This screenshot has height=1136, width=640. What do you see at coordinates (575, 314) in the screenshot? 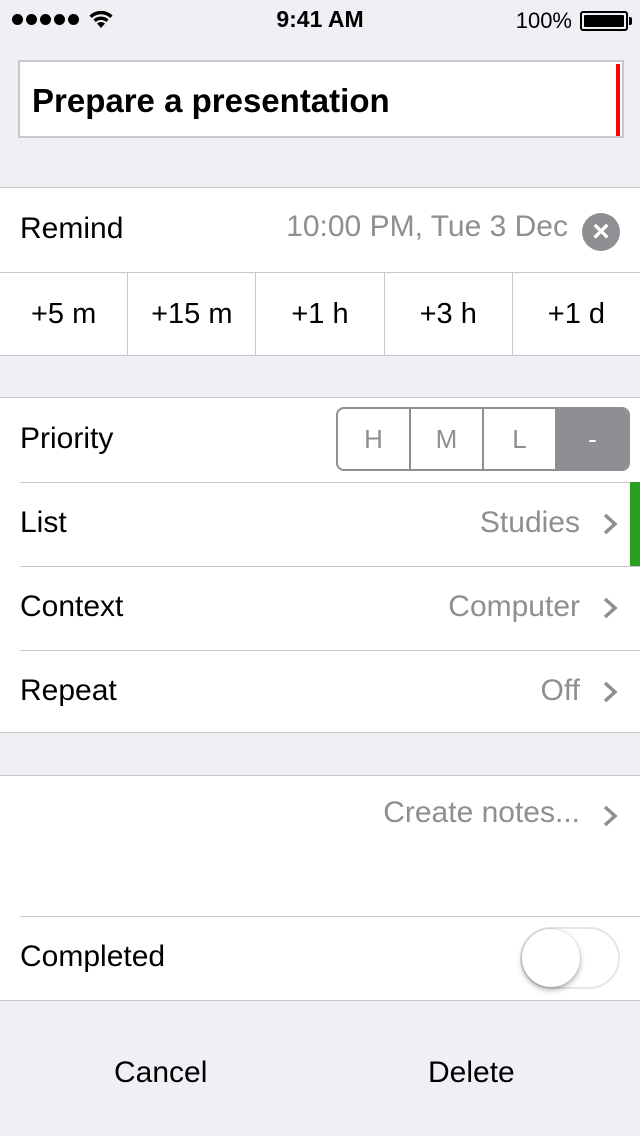
I see `quick-add-1d-button: +1 d` at bounding box center [575, 314].